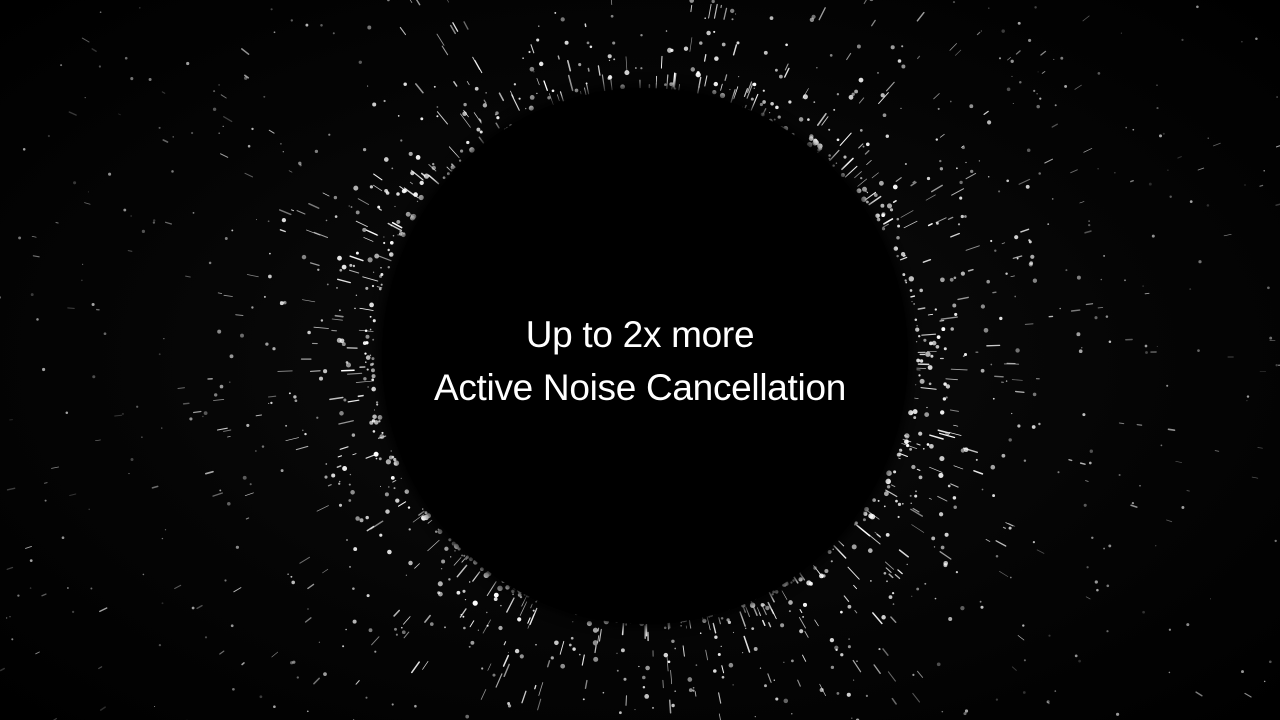  Describe the element at coordinates (640, 334) in the screenshot. I see `headline-line-1: Up to 2x more` at that location.